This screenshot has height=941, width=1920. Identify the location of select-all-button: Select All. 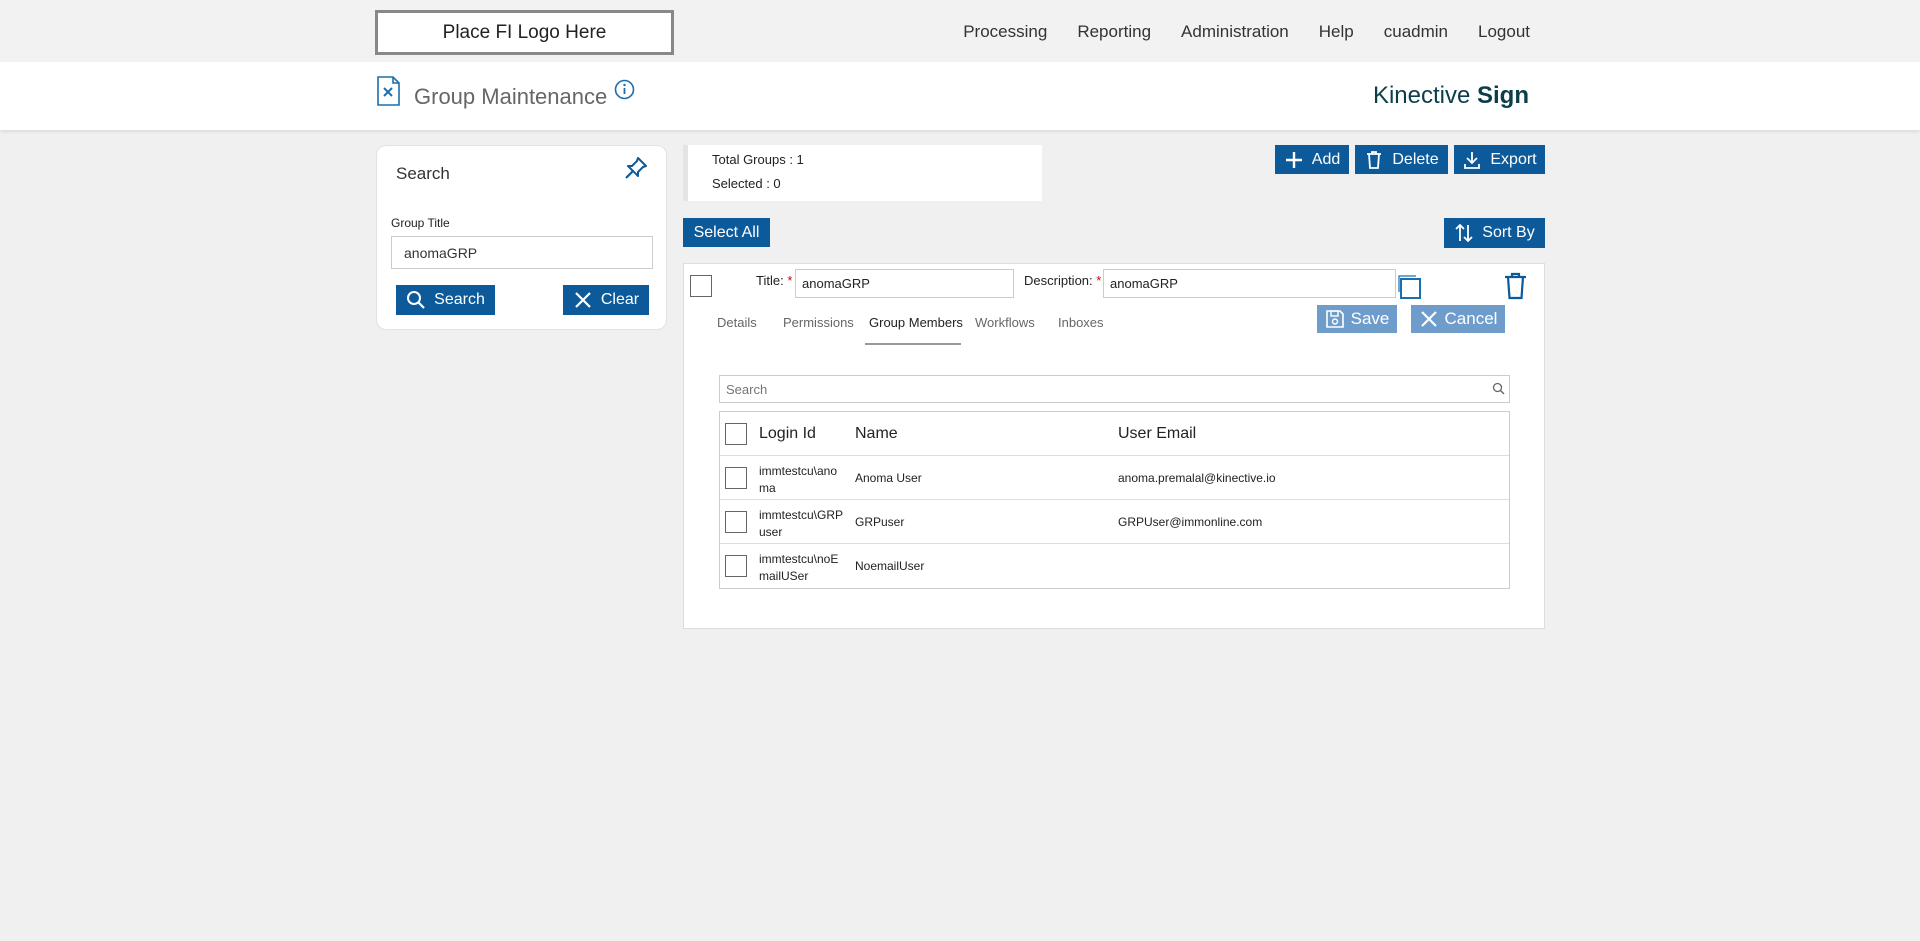
(726, 232).